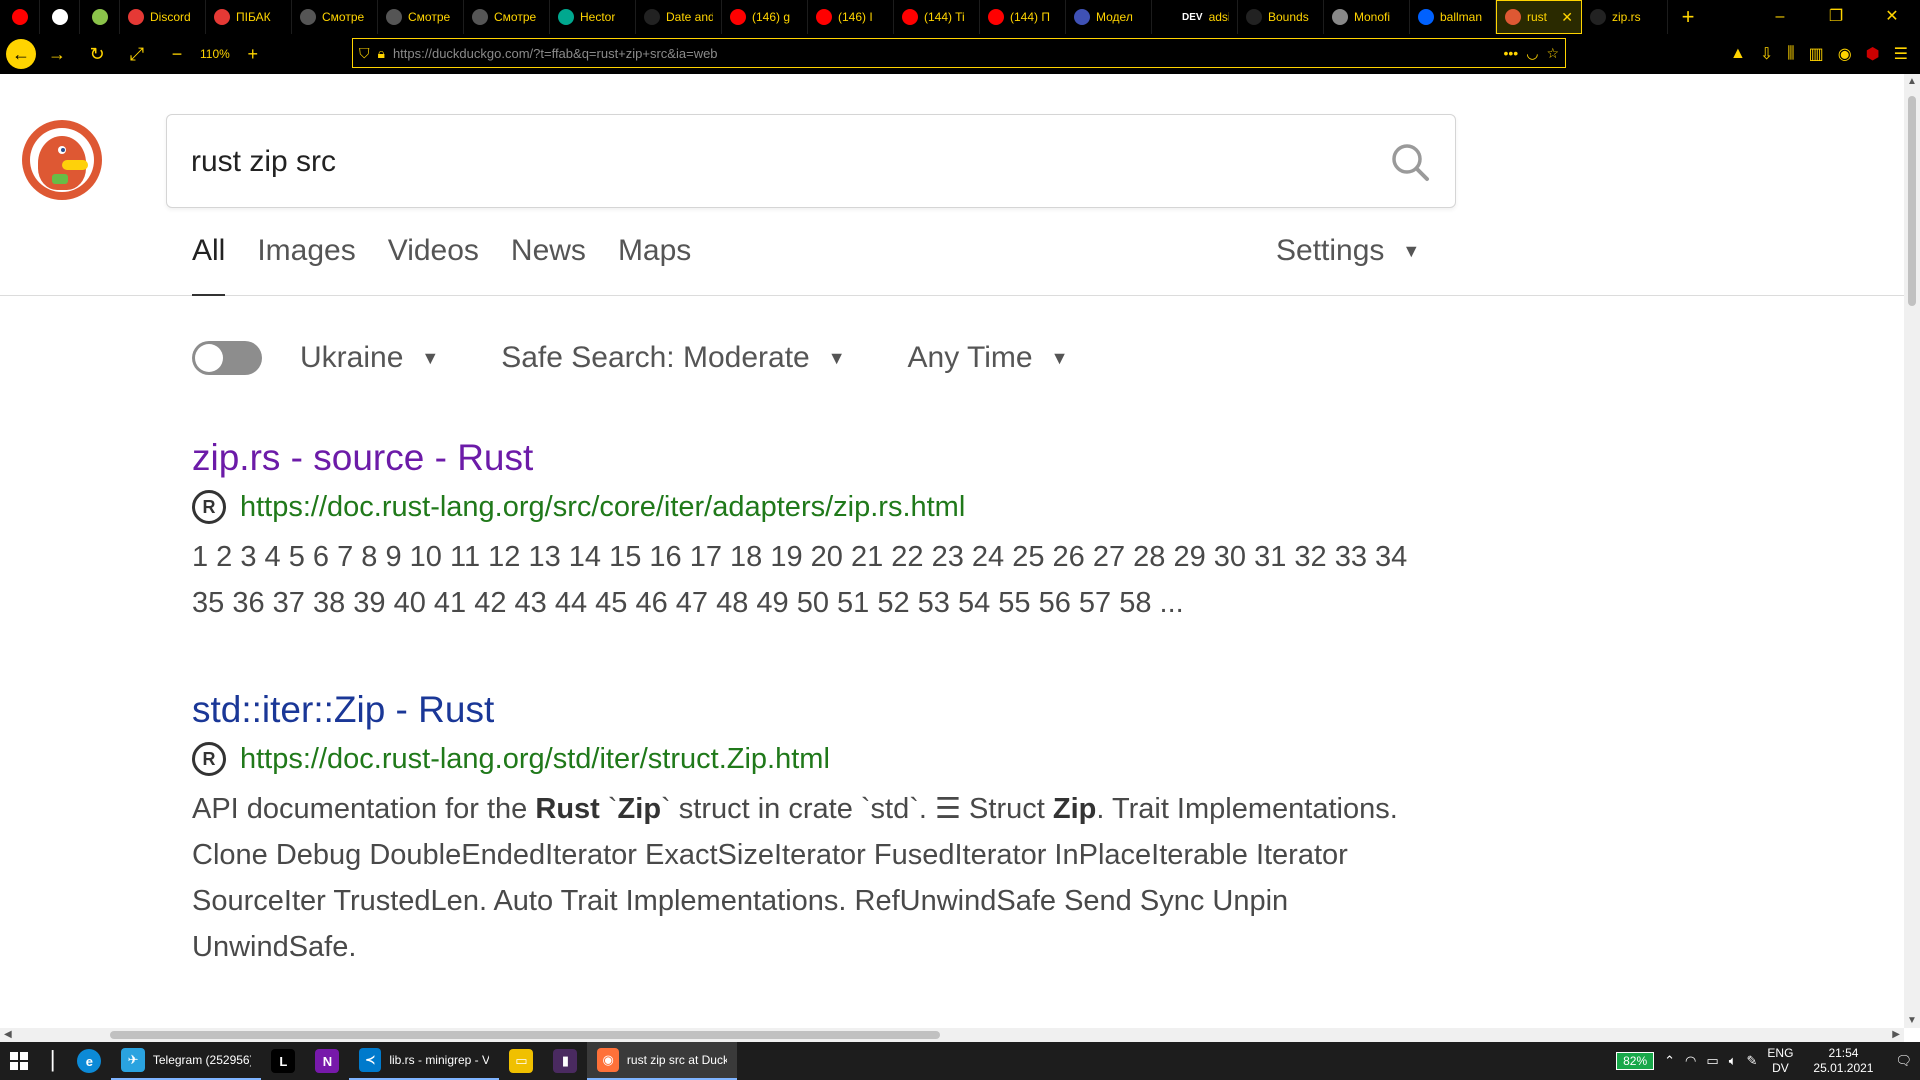 Image resolution: width=1920 pixels, height=1080 pixels. What do you see at coordinates (21, 54) in the screenshot?
I see `back-button: ←` at bounding box center [21, 54].